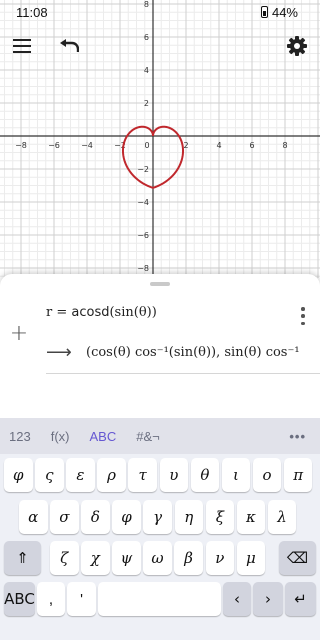  I want to click on key-1-row1: φ, so click(18, 475).